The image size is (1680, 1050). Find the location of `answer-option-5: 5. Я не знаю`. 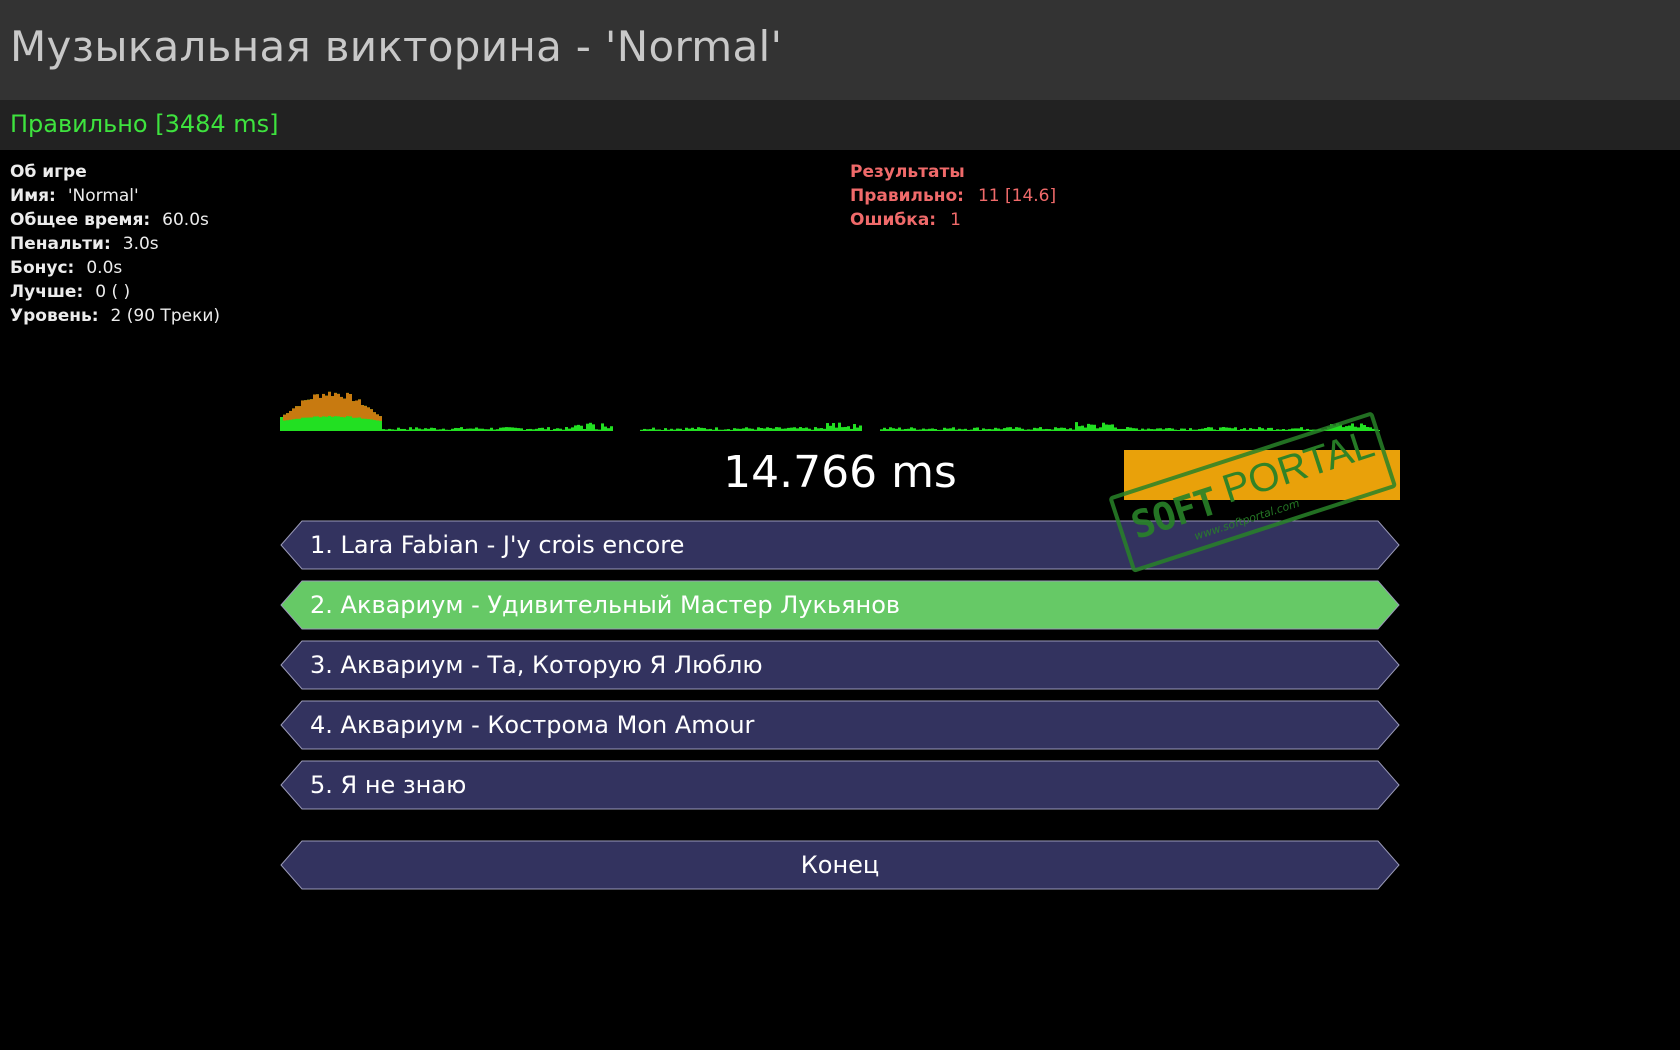

answer-option-5: 5. Я не знаю is located at coordinates (840, 785).